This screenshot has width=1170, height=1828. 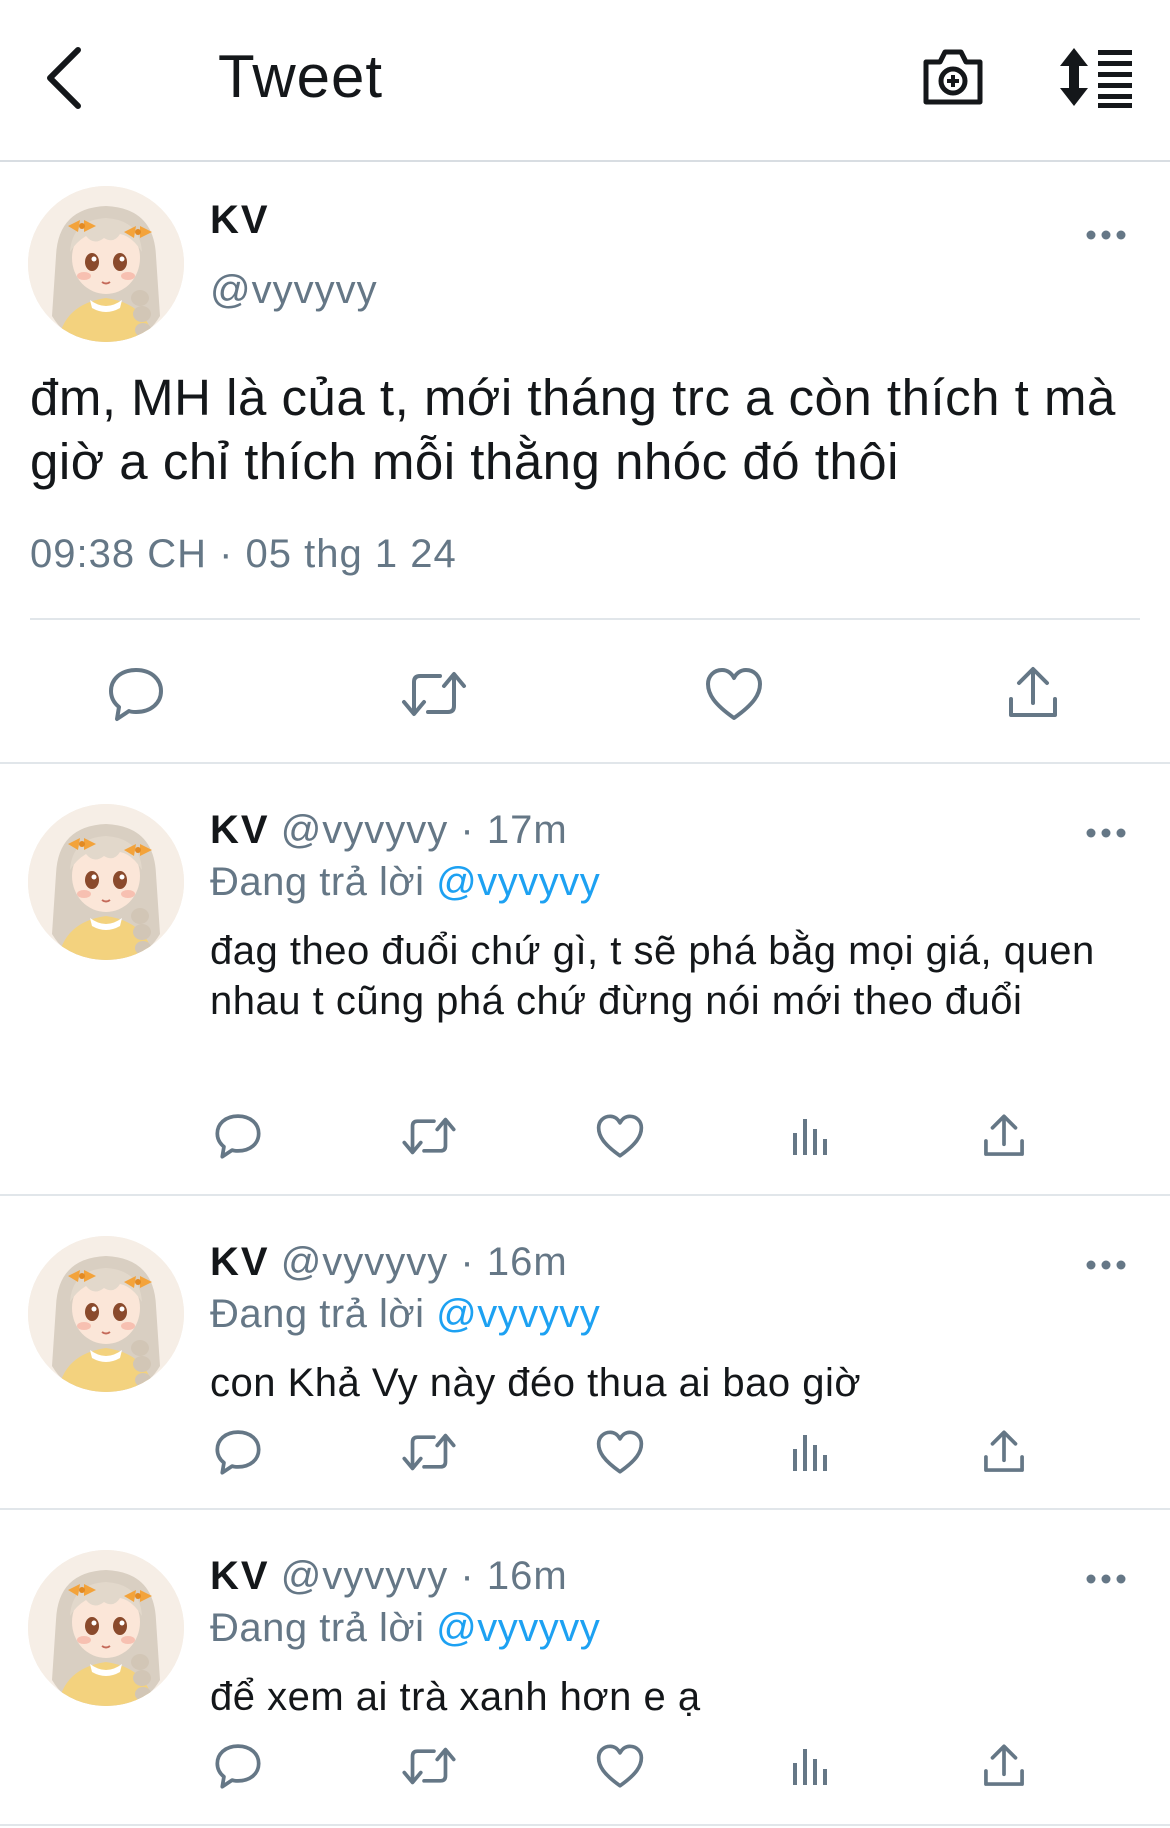 I want to click on author-handle: @vyvyvy, so click(x=294, y=290).